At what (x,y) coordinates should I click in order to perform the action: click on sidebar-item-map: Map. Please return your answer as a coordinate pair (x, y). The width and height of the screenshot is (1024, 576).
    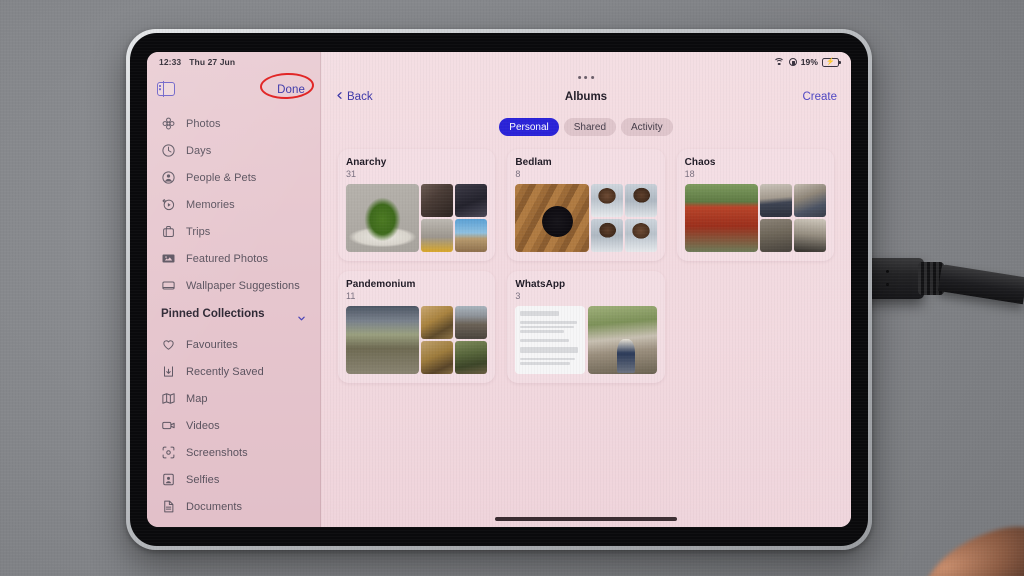
    Looking at the image, I should click on (233, 398).